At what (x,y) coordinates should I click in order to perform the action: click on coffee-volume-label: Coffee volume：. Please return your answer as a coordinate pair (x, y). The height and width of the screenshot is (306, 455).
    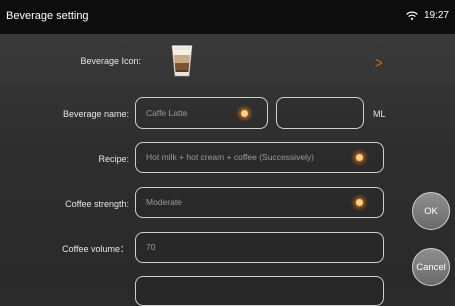
    Looking at the image, I should click on (95, 249).